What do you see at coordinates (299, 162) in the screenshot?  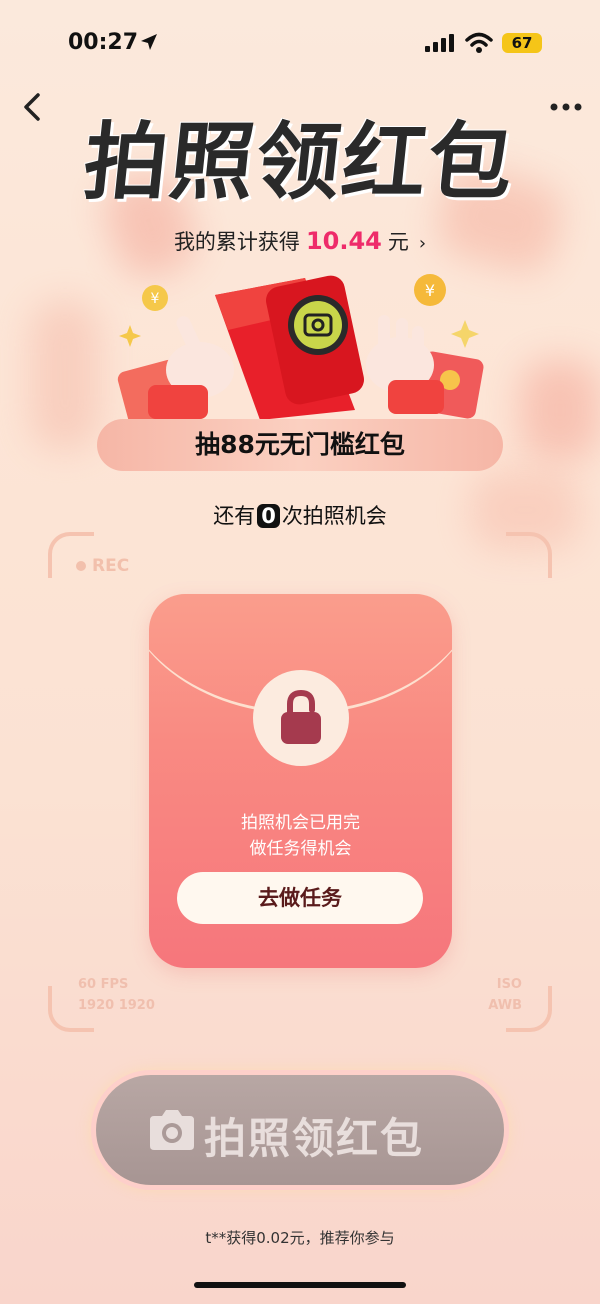 I see `page-title: 拍照领红包` at bounding box center [299, 162].